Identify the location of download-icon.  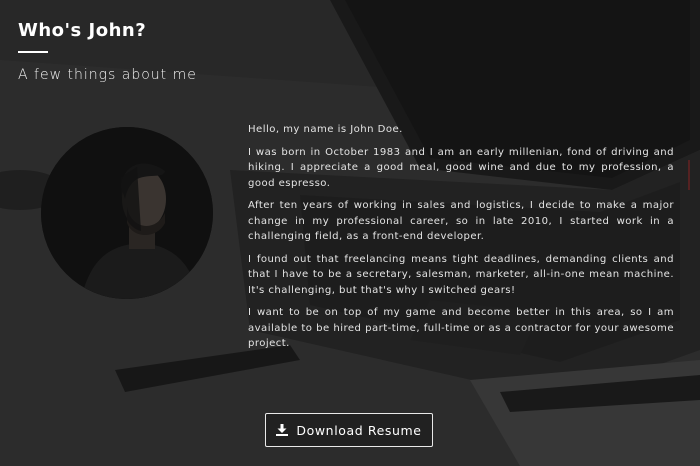
(282, 430).